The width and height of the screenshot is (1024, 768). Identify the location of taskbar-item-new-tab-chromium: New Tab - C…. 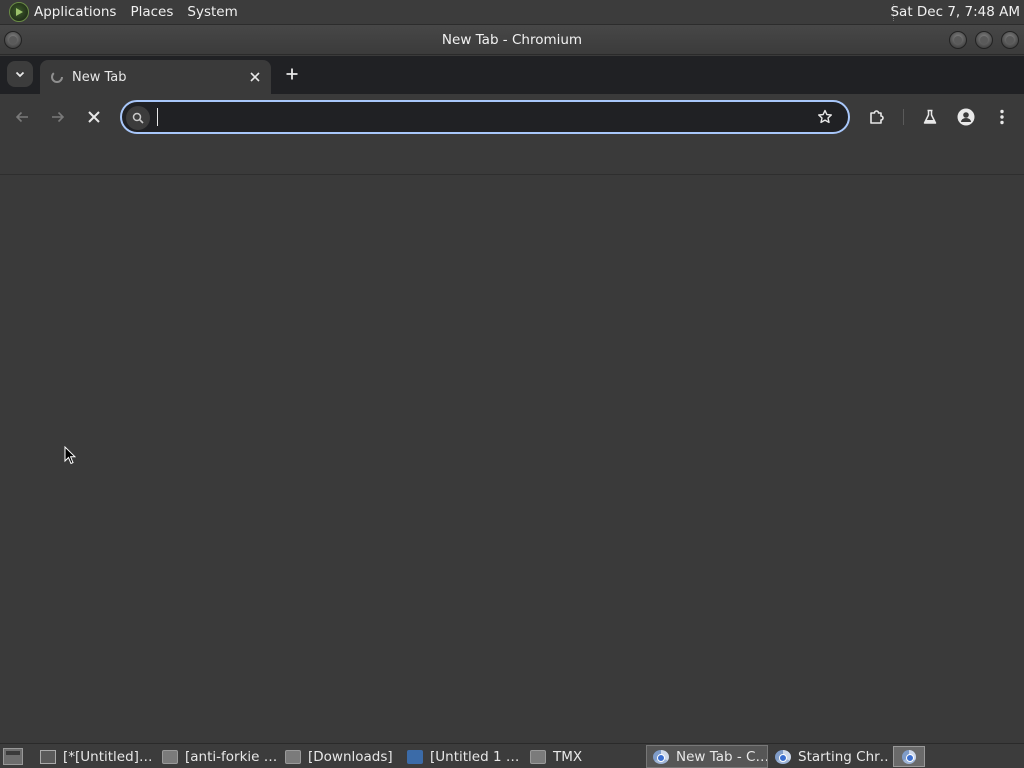
(707, 756).